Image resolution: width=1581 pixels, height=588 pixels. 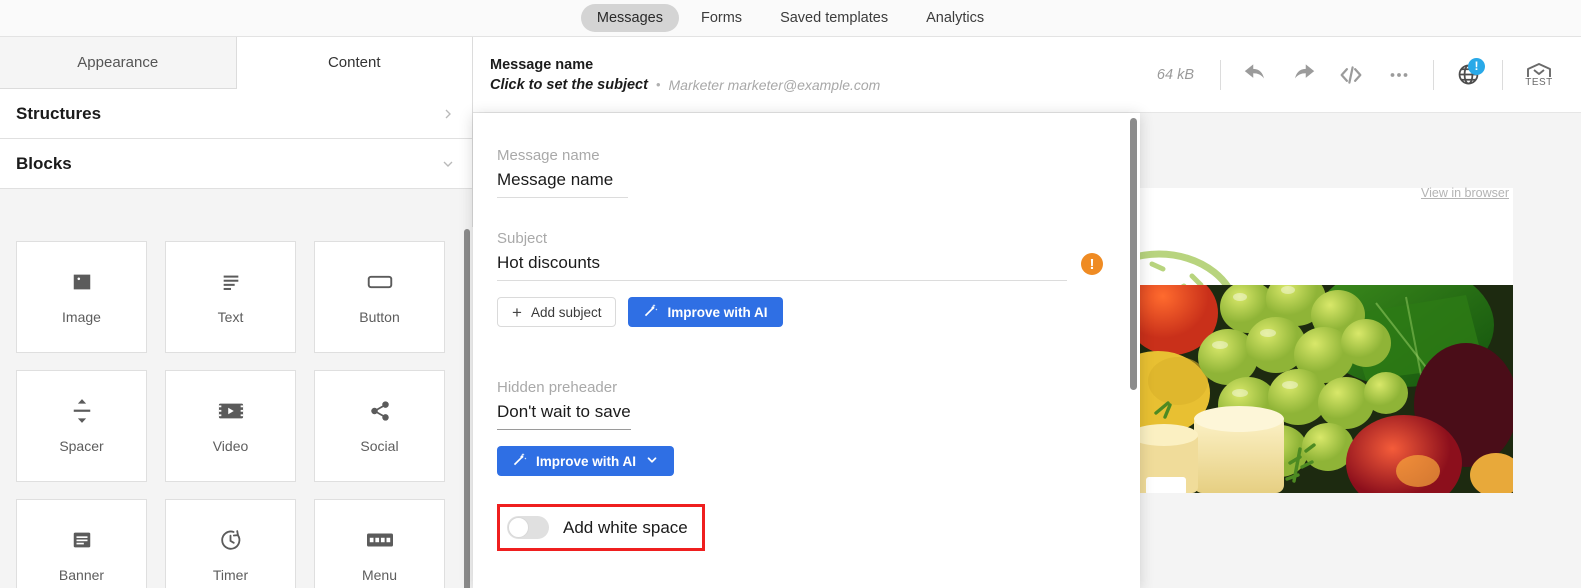 I want to click on block-tile-text: Text, so click(x=230, y=297).